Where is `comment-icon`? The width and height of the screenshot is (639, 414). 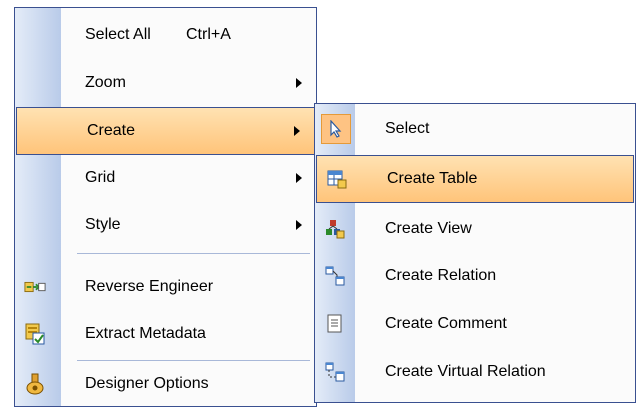 comment-icon is located at coordinates (335, 324).